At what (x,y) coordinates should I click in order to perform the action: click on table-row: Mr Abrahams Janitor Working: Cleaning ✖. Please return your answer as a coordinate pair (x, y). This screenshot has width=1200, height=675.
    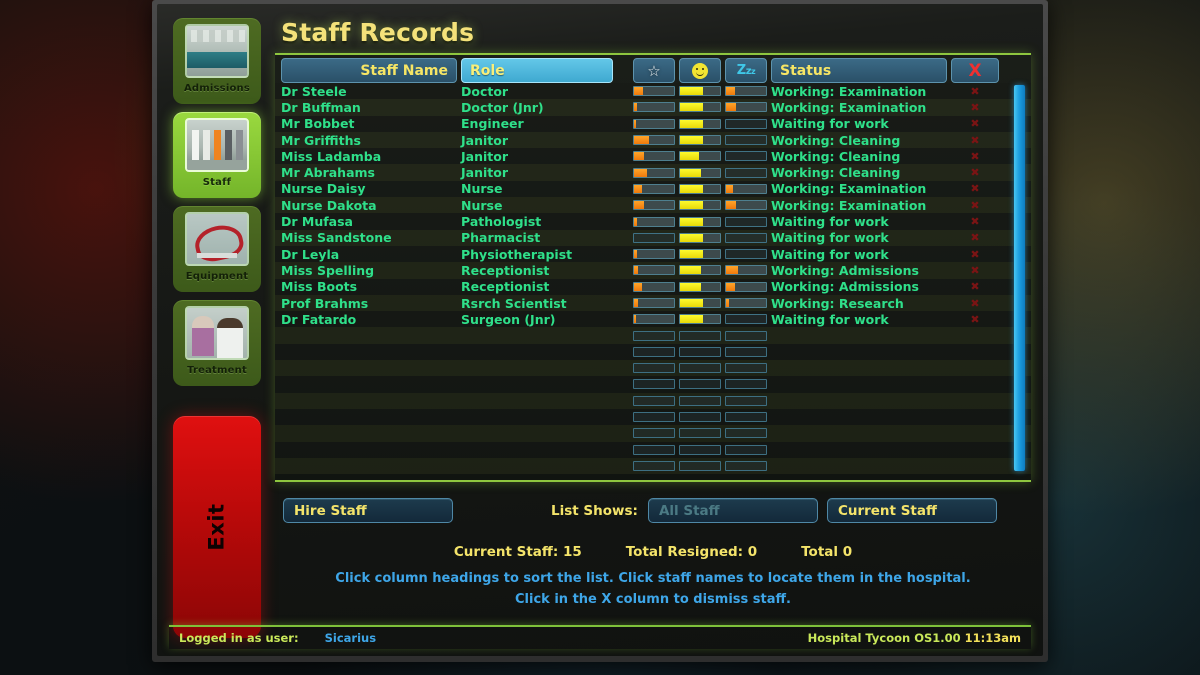
    Looking at the image, I should click on (653, 172).